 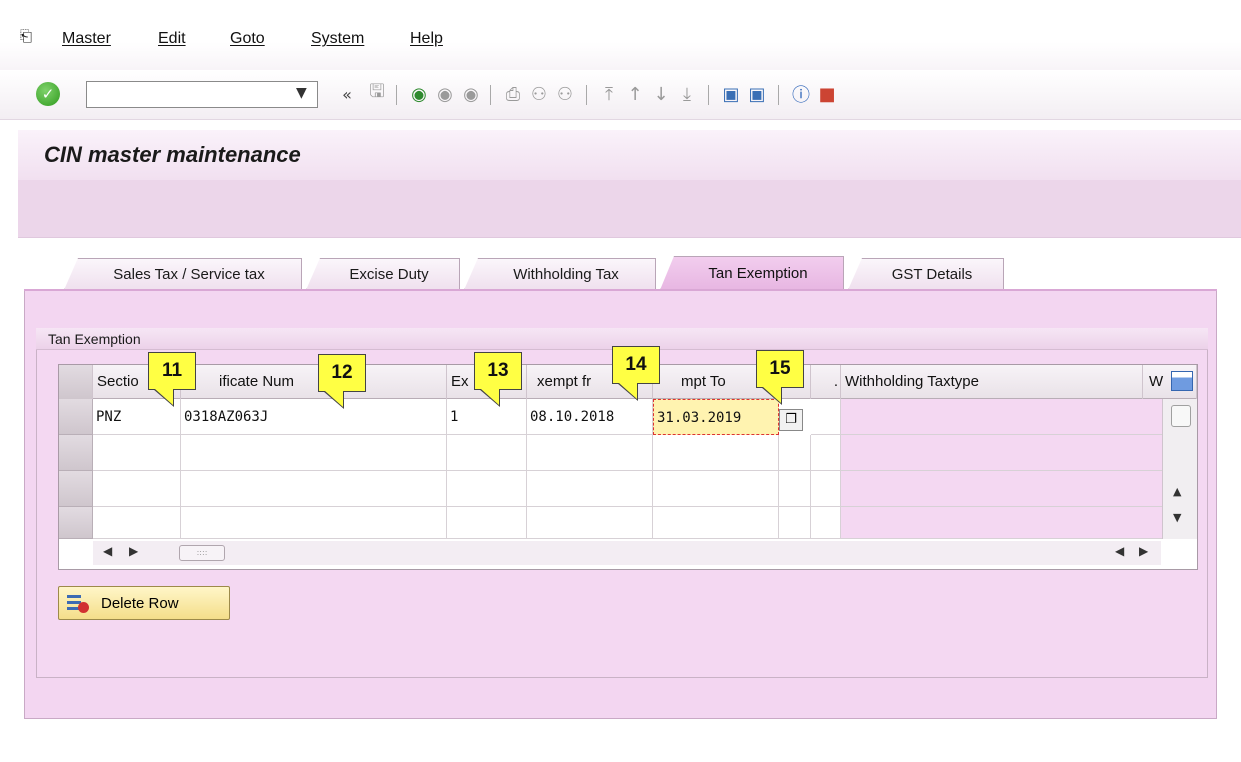 I want to click on select-all-cell, so click(x=76, y=382).